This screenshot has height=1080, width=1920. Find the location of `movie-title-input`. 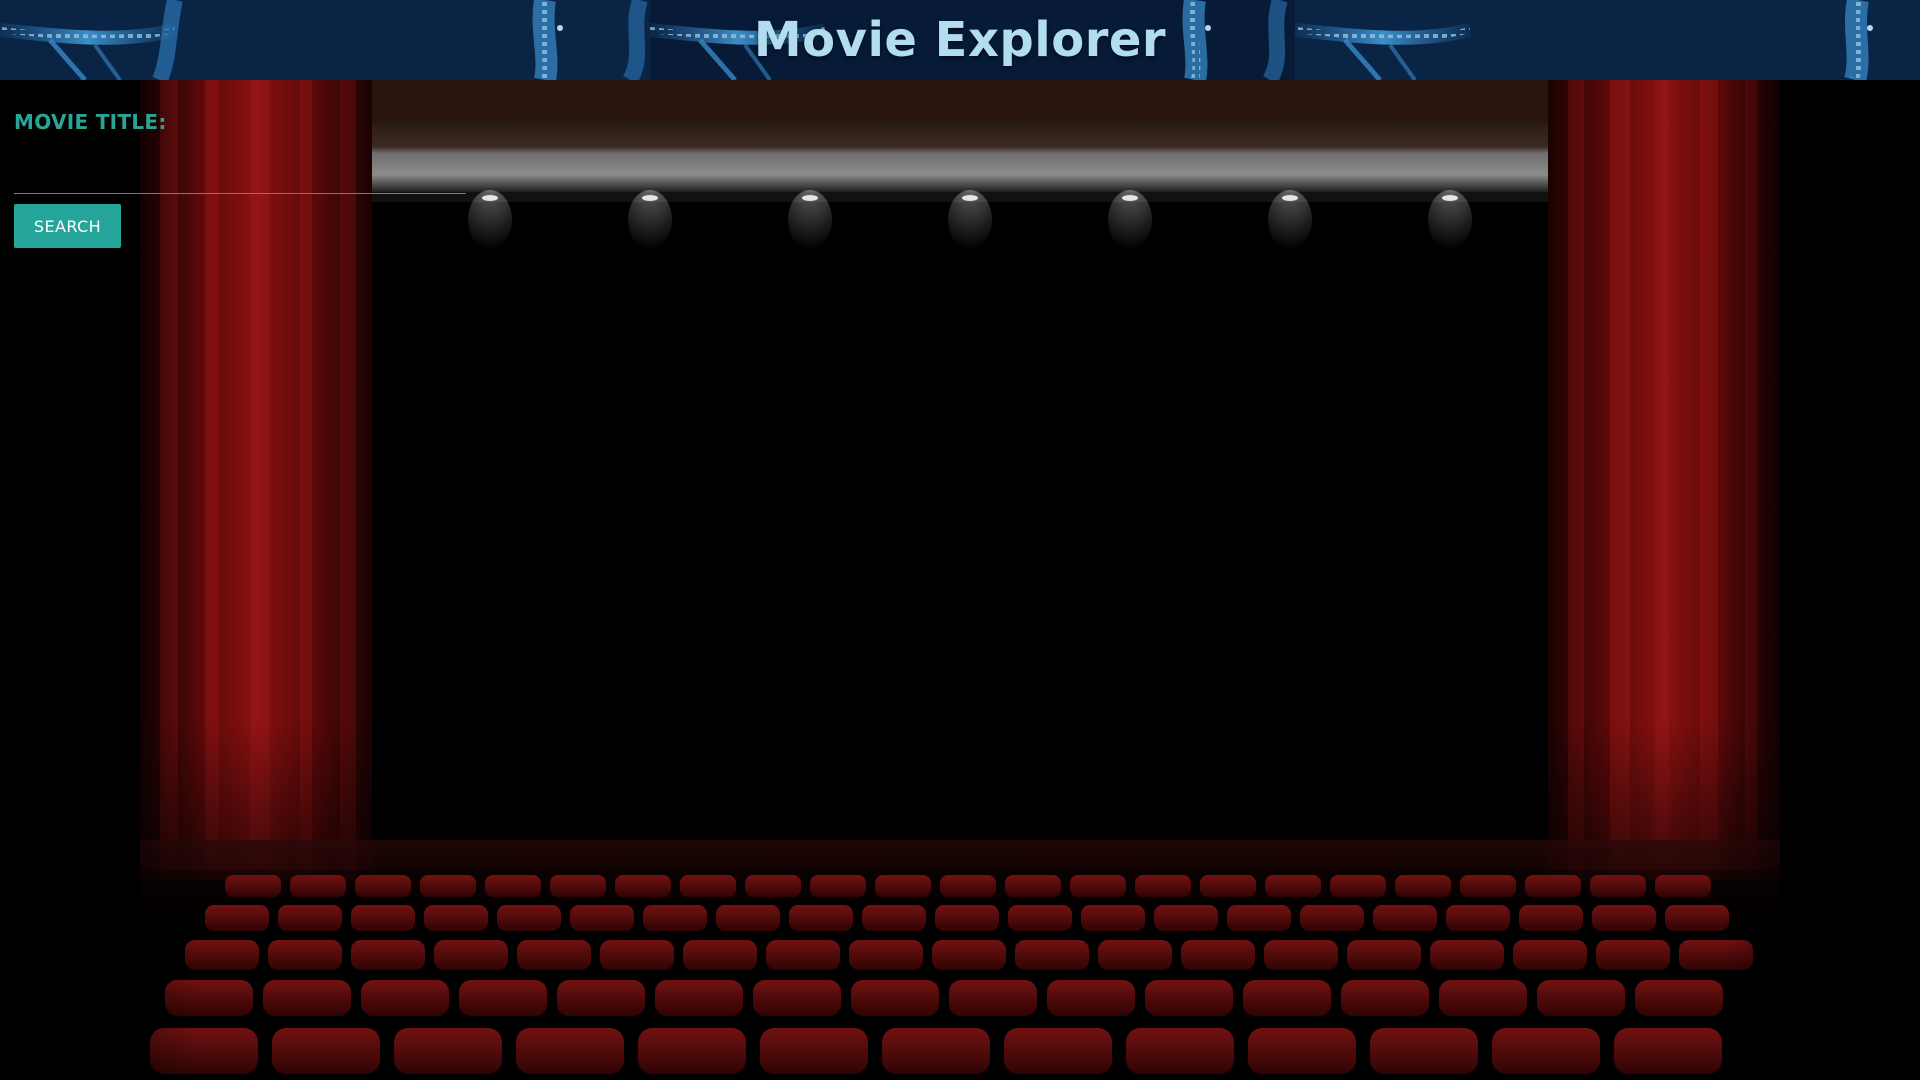

movie-title-input is located at coordinates (240, 175).